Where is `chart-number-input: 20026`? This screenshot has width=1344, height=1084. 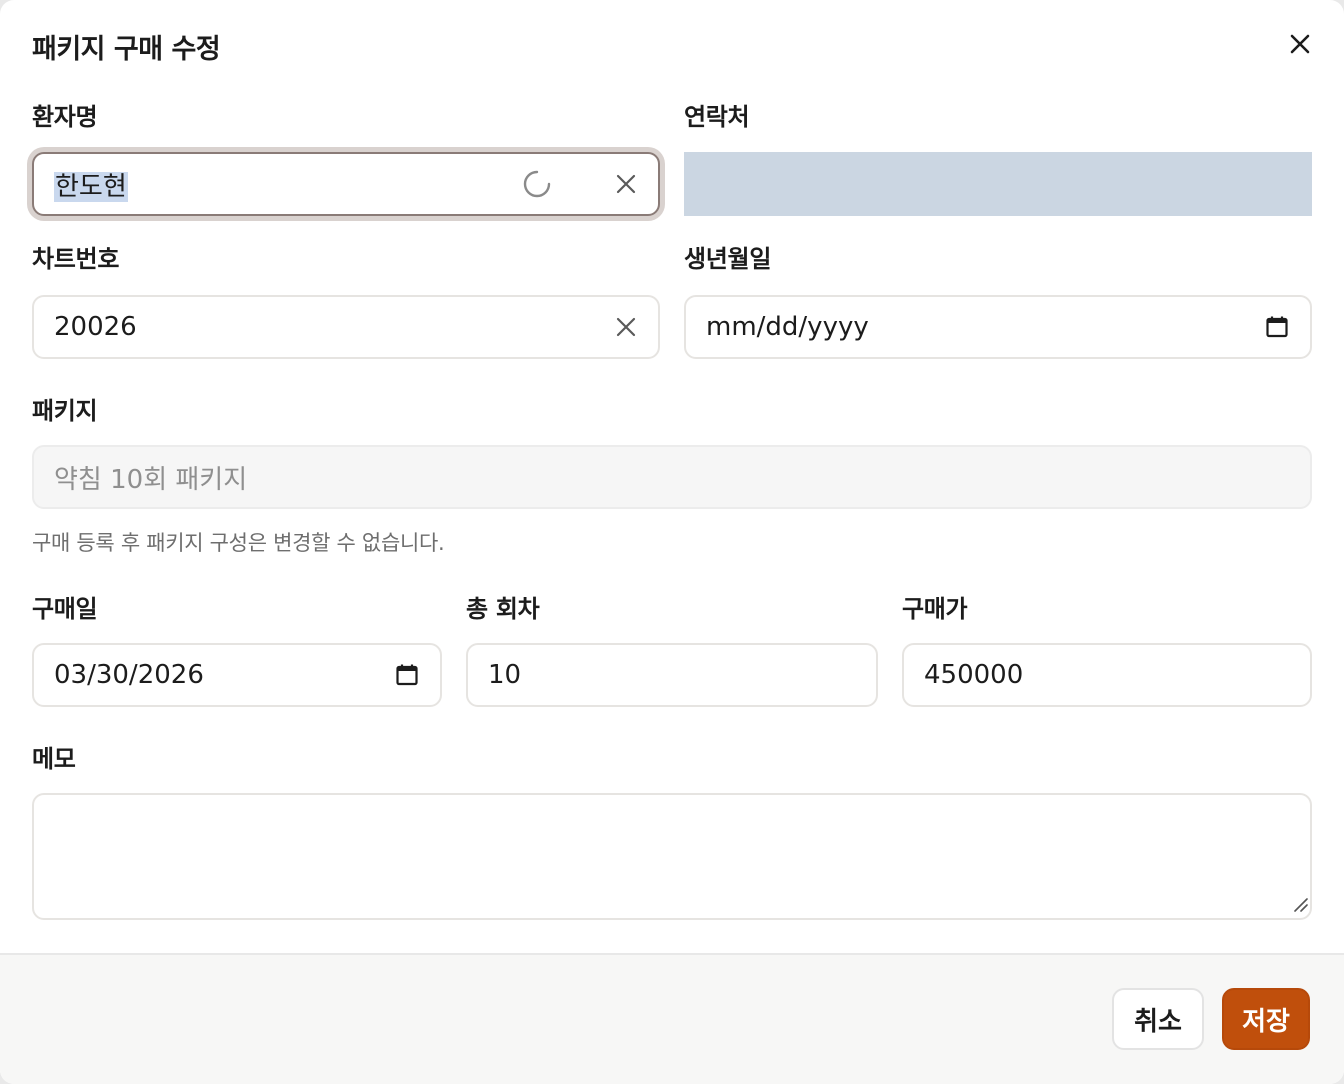
chart-number-input: 20026 is located at coordinates (346, 327).